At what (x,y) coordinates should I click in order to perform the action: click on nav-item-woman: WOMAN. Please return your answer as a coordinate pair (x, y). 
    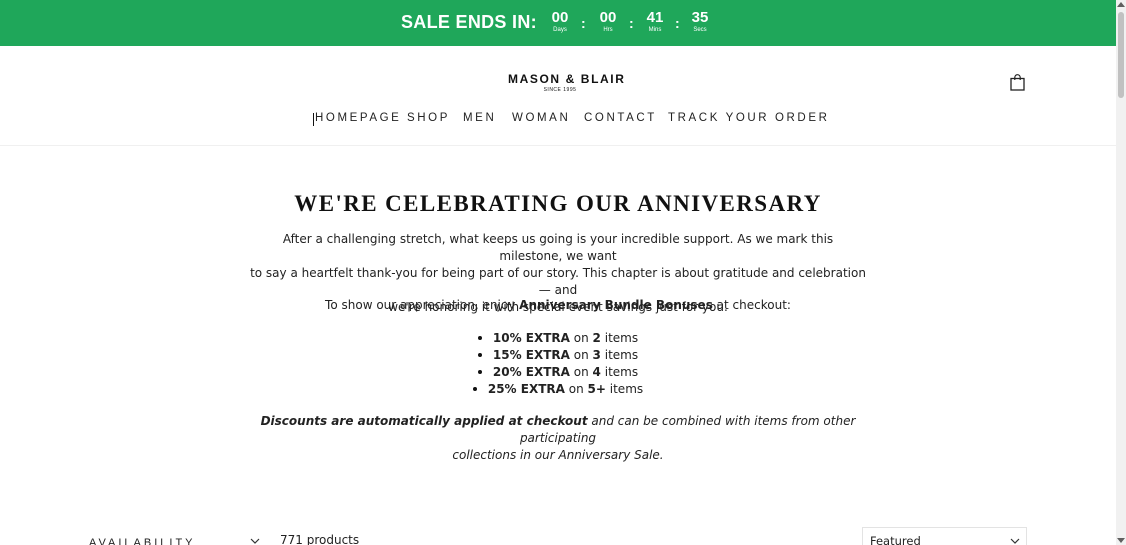
    Looking at the image, I should click on (541, 118).